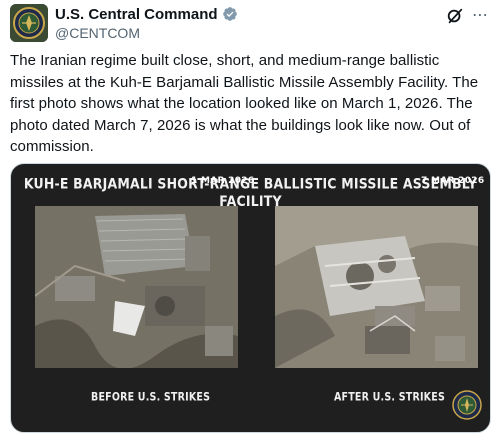 This screenshot has height=438, width=500. Describe the element at coordinates (97, 33) in the screenshot. I see `handle: @CENTCOM` at that location.